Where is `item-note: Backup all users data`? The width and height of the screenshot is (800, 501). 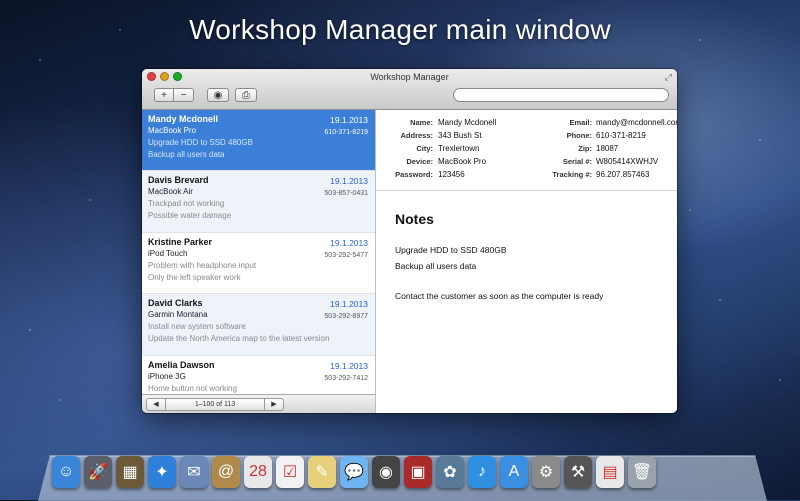 item-note: Backup all users data is located at coordinates (186, 154).